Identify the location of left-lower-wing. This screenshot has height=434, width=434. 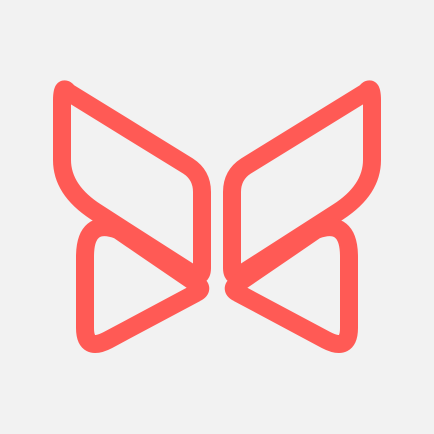
(143, 285).